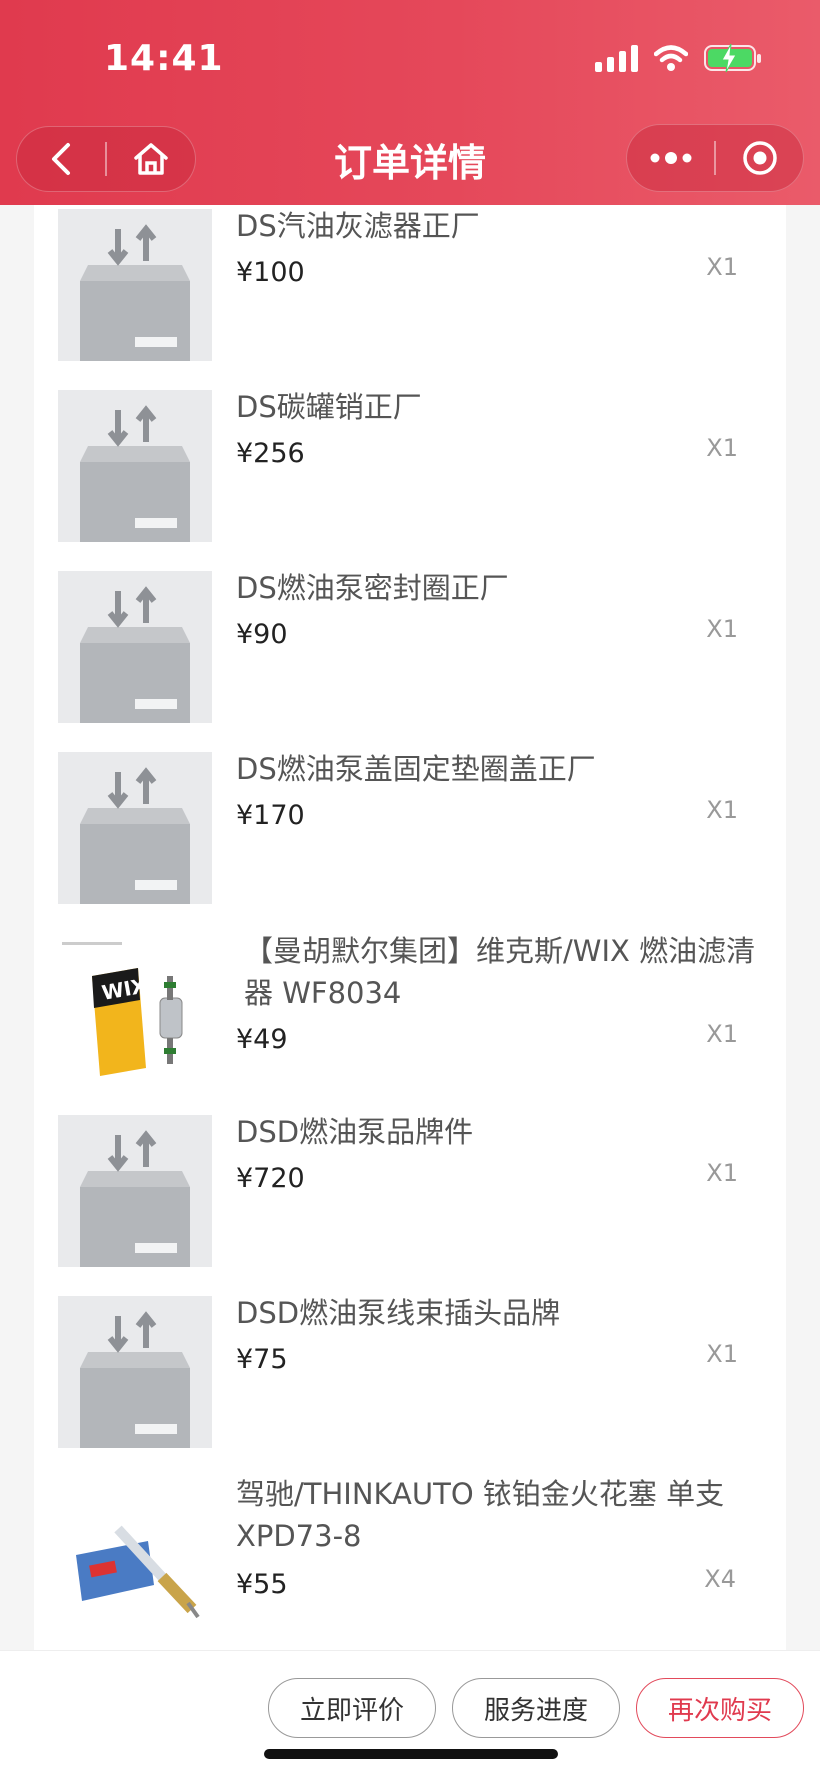 The image size is (820, 1777). Describe the element at coordinates (480, 1515) in the screenshot. I see `item-name: 驾驰/THINKAUTO 铱铂金火花塞 单支 XPD73-8` at that location.